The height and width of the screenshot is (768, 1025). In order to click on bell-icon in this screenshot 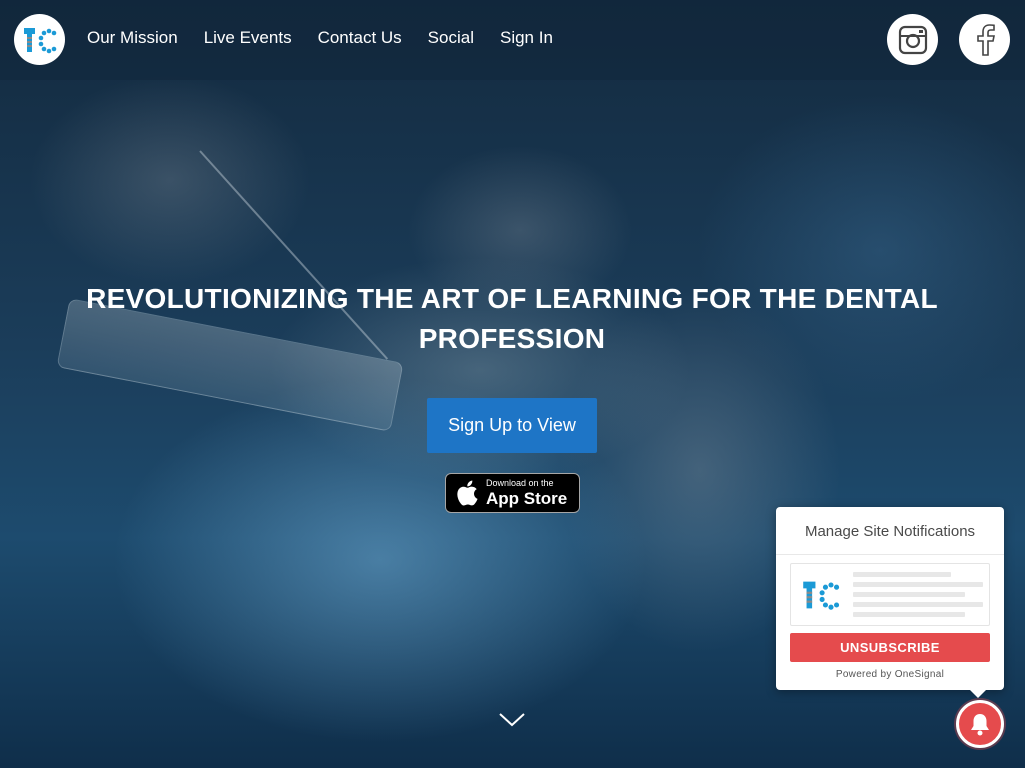, I will do `click(980, 725)`.